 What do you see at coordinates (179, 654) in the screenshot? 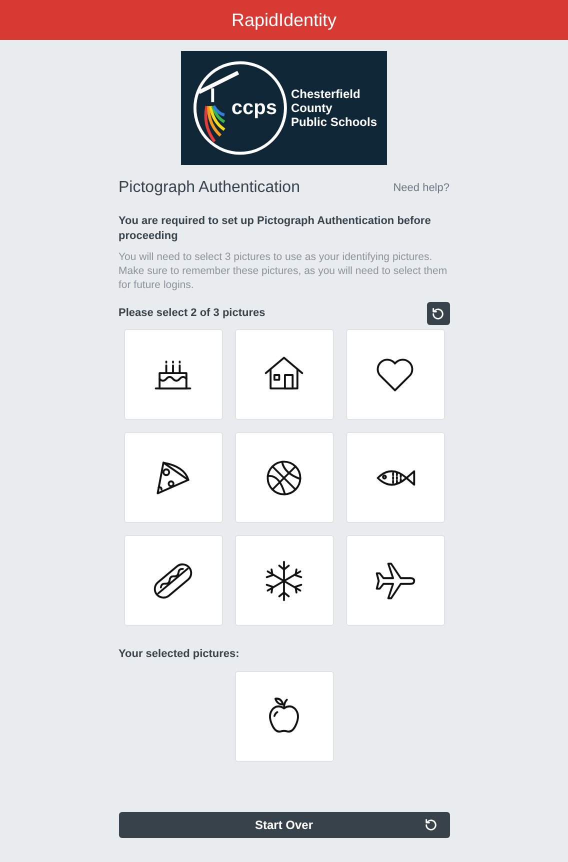
I see `selected-label: Your selected pictures:` at bounding box center [179, 654].